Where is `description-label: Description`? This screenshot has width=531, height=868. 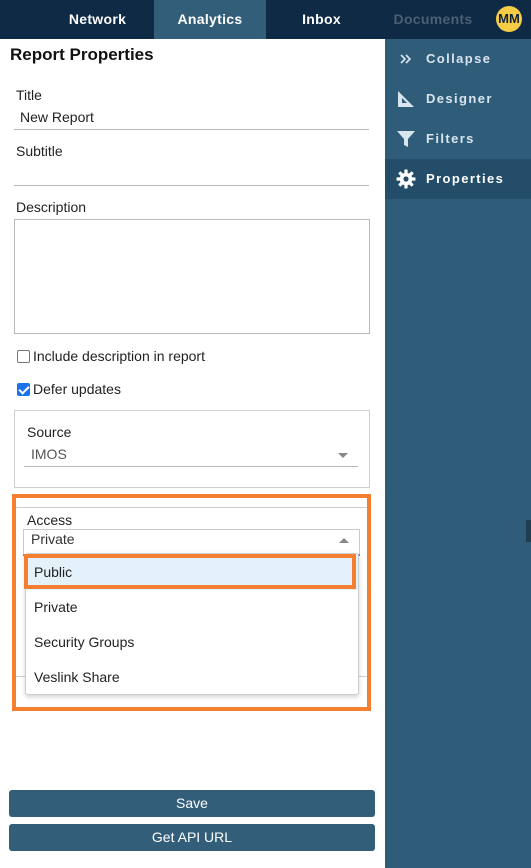 description-label: Description is located at coordinates (51, 207).